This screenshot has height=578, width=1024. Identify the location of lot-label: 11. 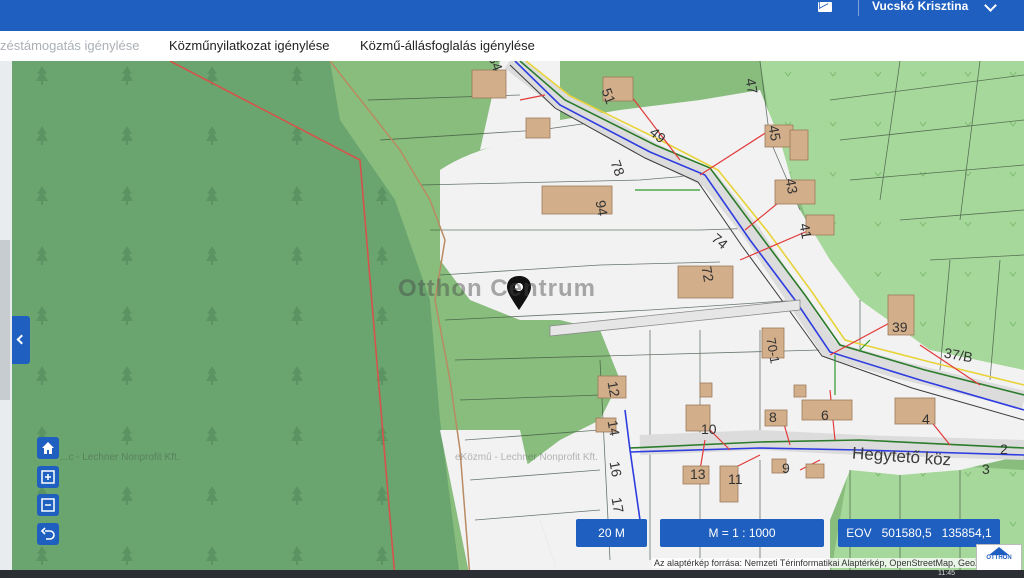
(735, 479).